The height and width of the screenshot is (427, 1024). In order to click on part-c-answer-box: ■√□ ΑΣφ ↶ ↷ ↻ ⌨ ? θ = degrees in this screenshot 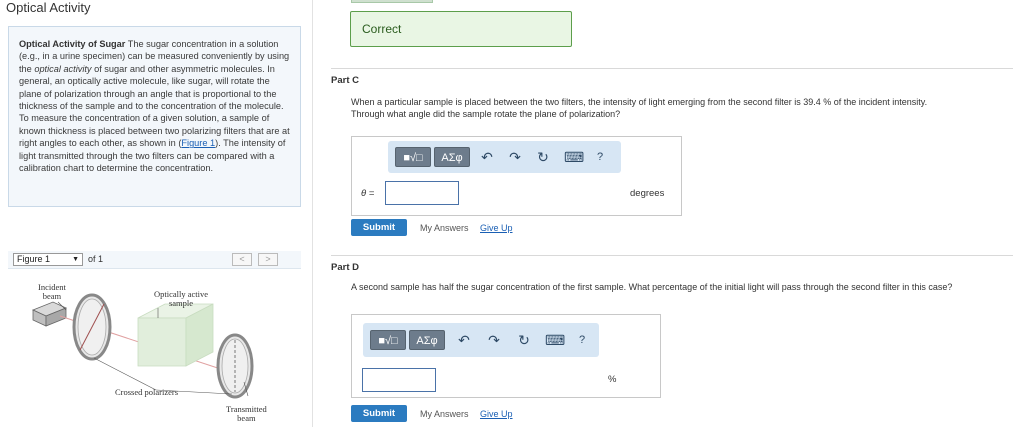, I will do `click(516, 176)`.